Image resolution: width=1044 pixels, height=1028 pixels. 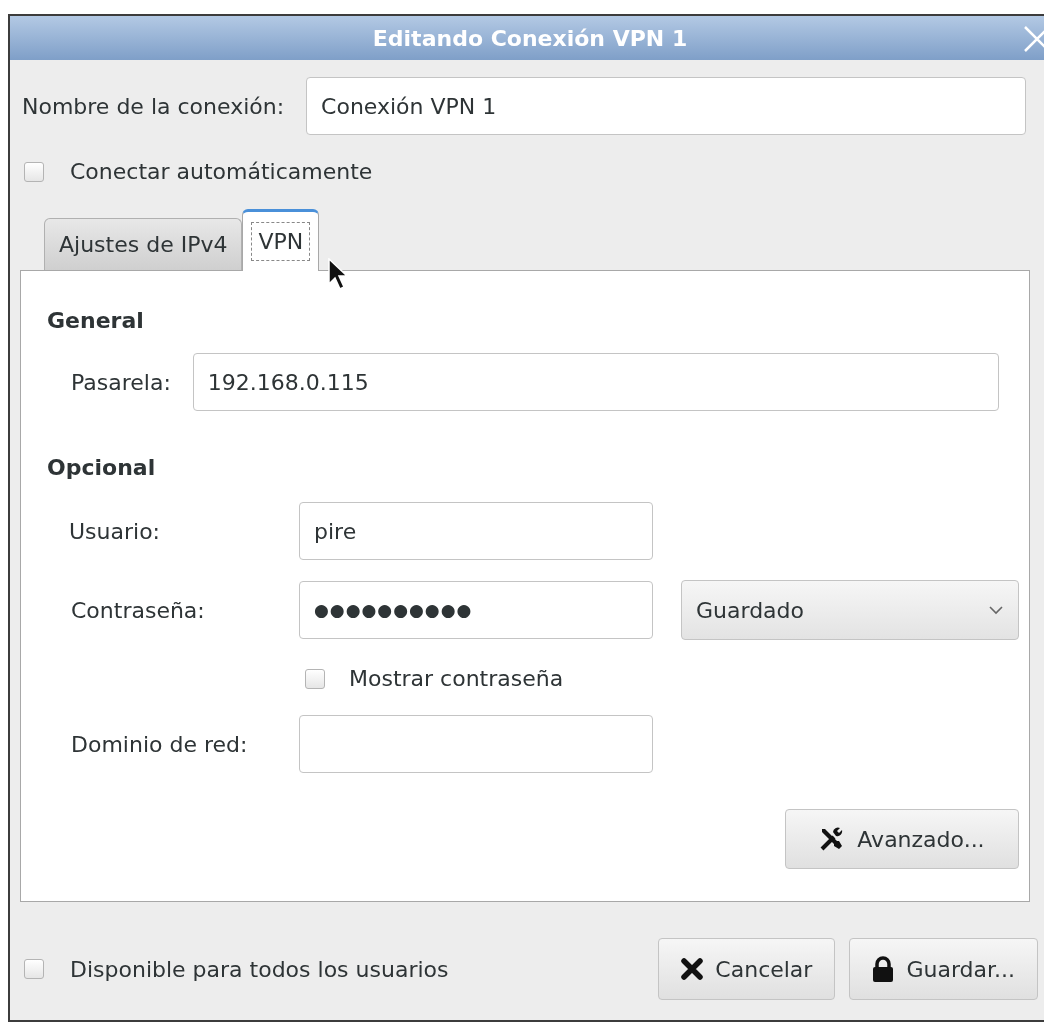 What do you see at coordinates (138, 610) in the screenshot?
I see `field-label: Contraseña:` at bounding box center [138, 610].